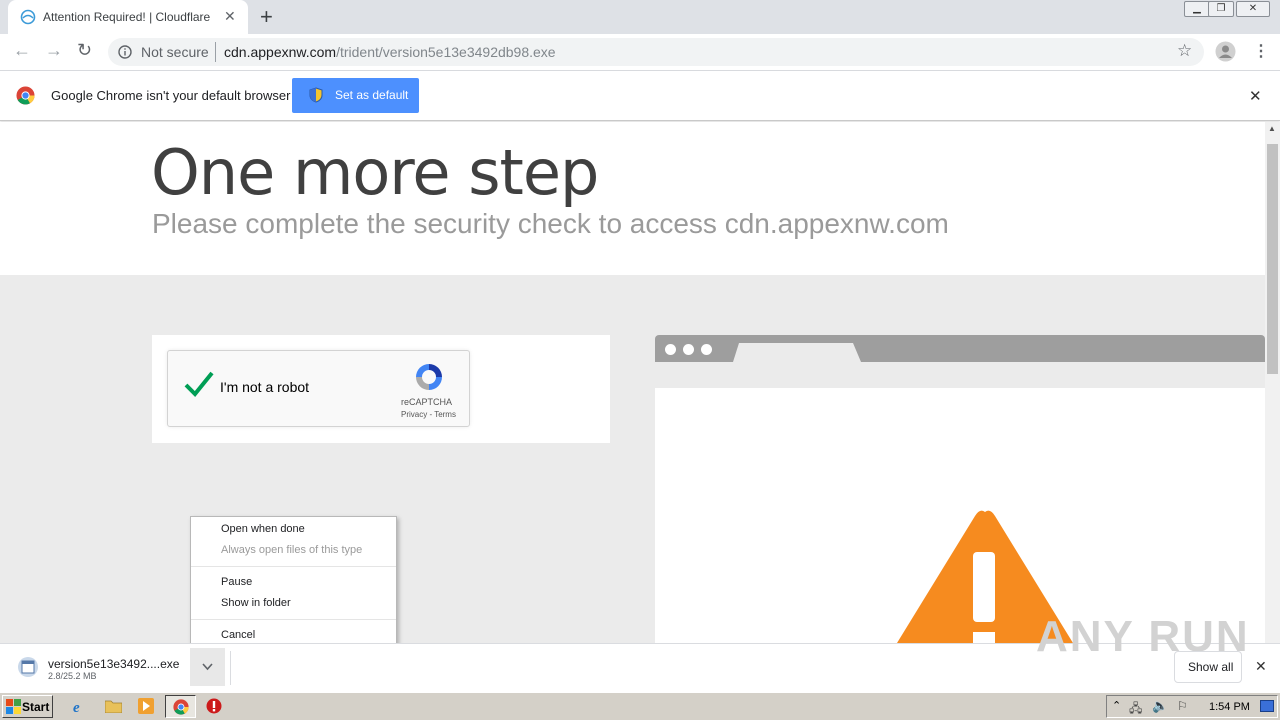 Image resolution: width=1280 pixels, height=720 pixels. Describe the element at coordinates (54, 50) in the screenshot. I see `forward-button: →` at that location.